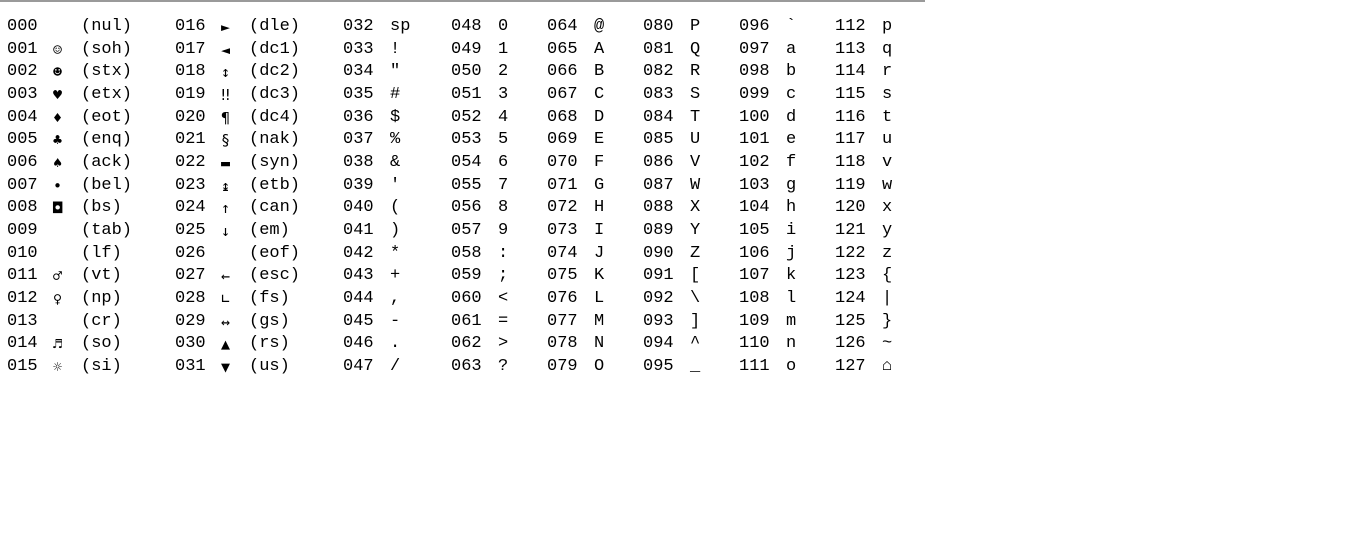 The height and width of the screenshot is (544, 1359). Describe the element at coordinates (58, 94) in the screenshot. I see `ascii-glyph: ♥` at that location.